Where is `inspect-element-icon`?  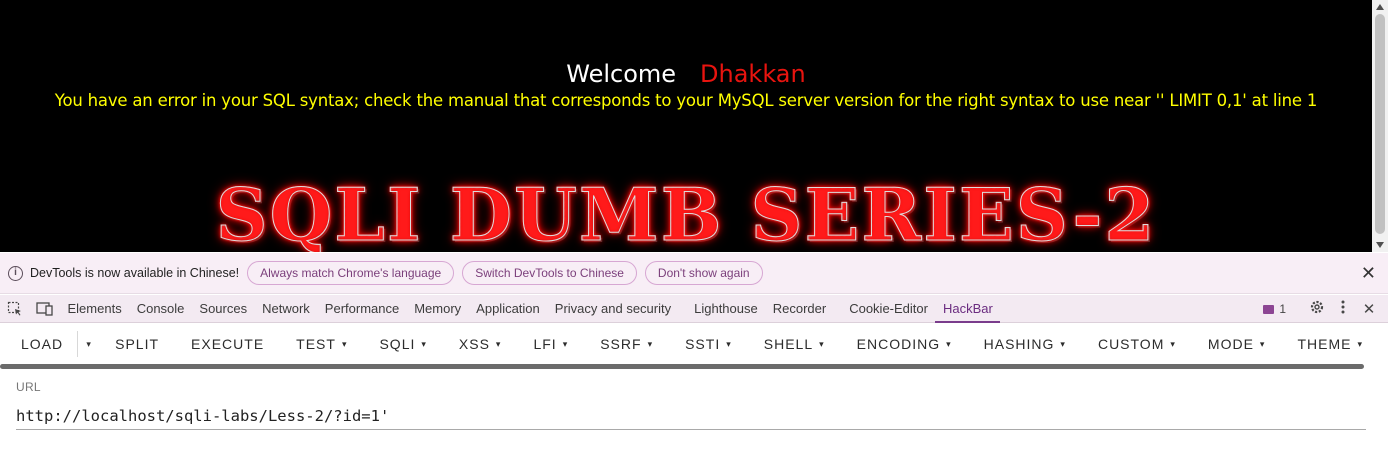 inspect-element-icon is located at coordinates (15, 309).